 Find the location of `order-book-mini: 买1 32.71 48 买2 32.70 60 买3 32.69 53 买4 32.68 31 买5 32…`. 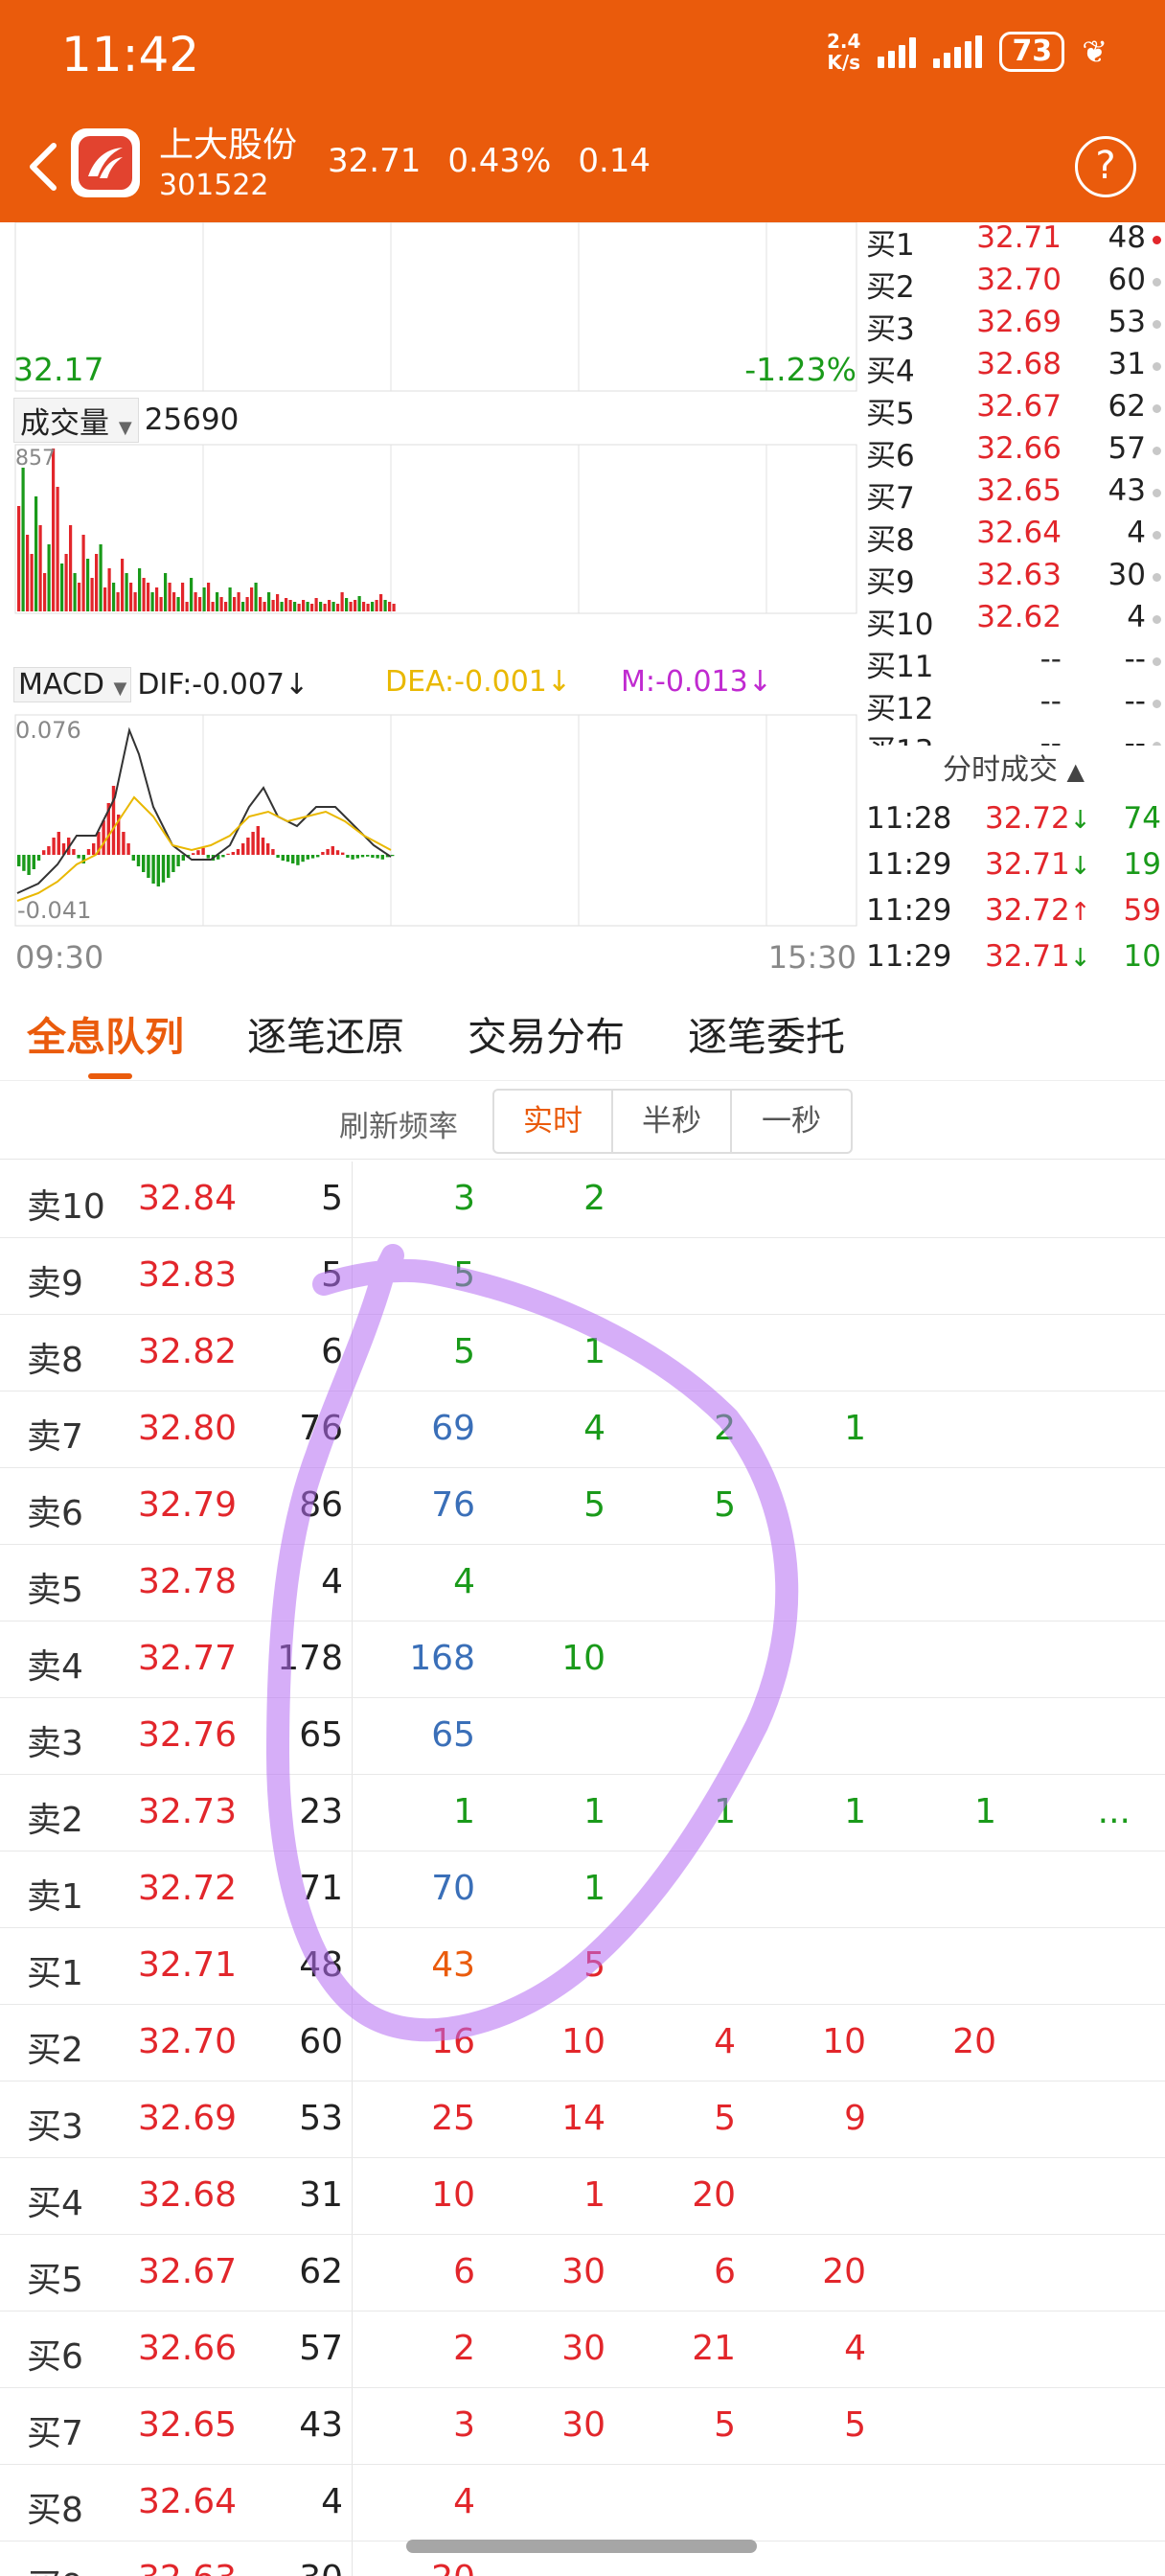

order-book-mini: 买1 32.71 48 买2 32.70 60 买3 32.69 53 买4 32.68 31 买5 32… is located at coordinates (1013, 484).